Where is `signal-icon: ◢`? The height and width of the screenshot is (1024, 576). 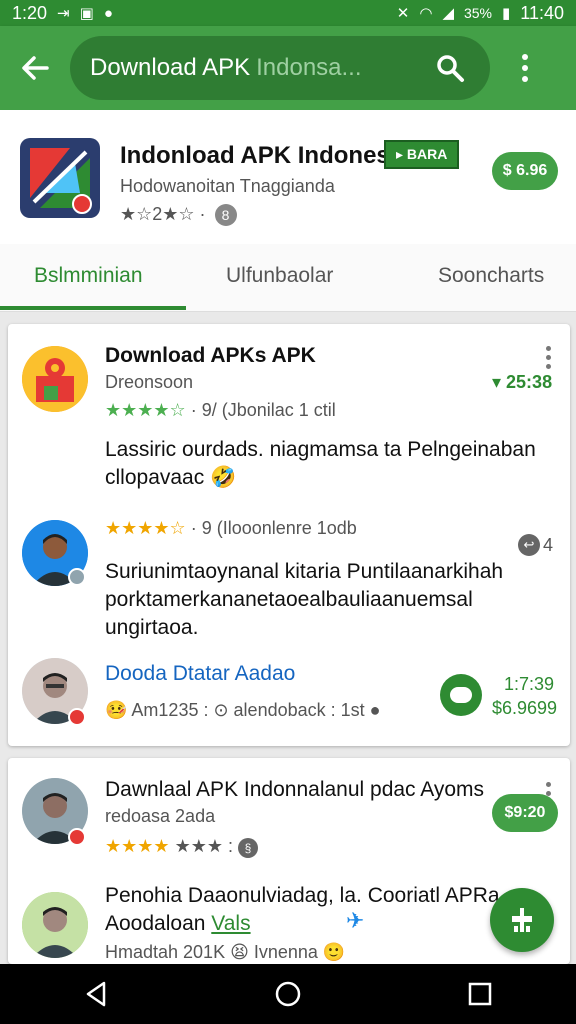
signal-icon: ◢ is located at coordinates (448, 13).